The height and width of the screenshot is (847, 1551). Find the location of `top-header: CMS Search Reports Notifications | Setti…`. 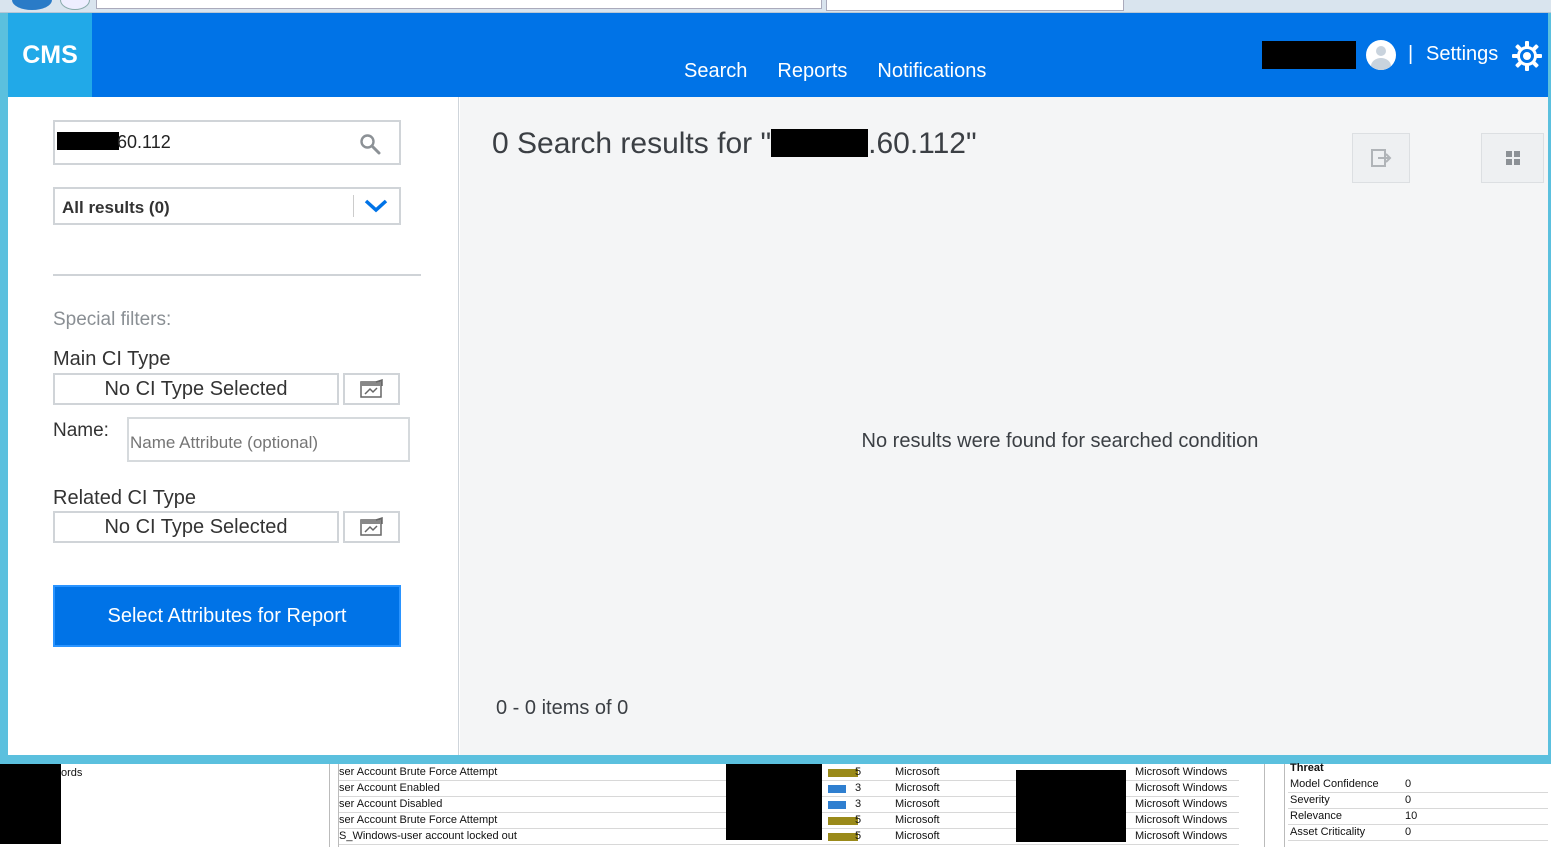

top-header: CMS Search Reports Notifications | Setti… is located at coordinates (778, 55).